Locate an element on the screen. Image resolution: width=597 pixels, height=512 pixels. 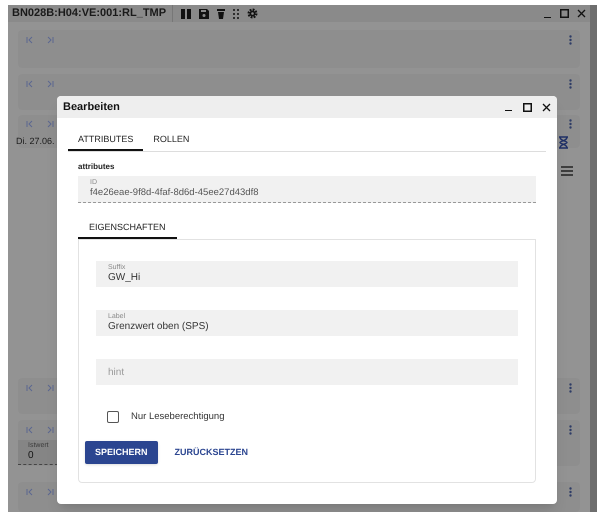
hourglass-icon is located at coordinates (563, 142).